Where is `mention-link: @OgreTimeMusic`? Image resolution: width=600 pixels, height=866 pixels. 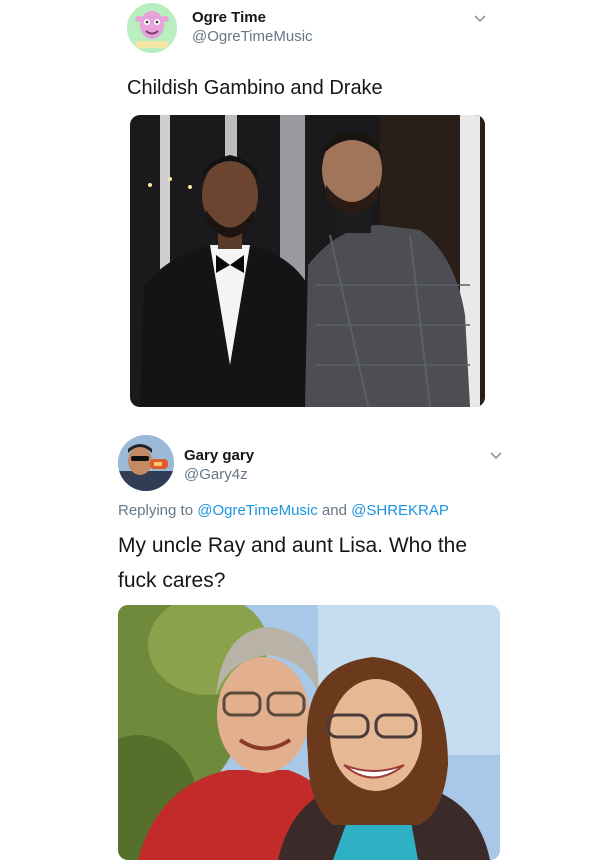 mention-link: @OgreTimeMusic is located at coordinates (257, 510).